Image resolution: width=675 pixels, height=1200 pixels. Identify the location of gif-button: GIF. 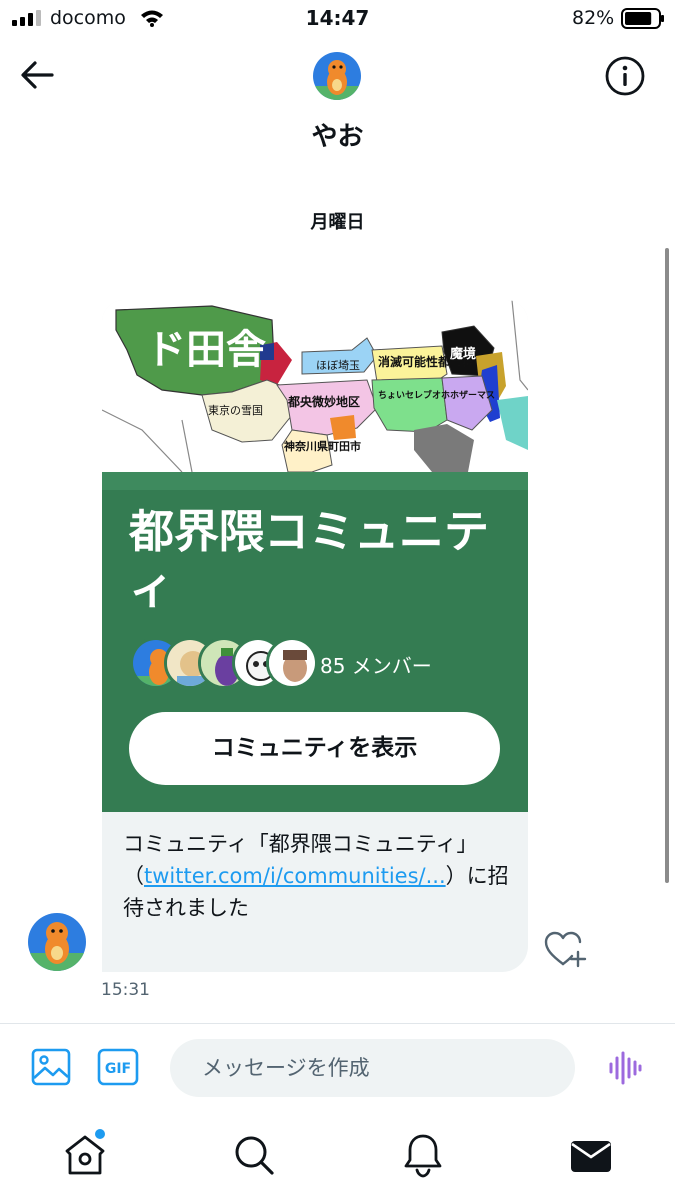
(118, 1067).